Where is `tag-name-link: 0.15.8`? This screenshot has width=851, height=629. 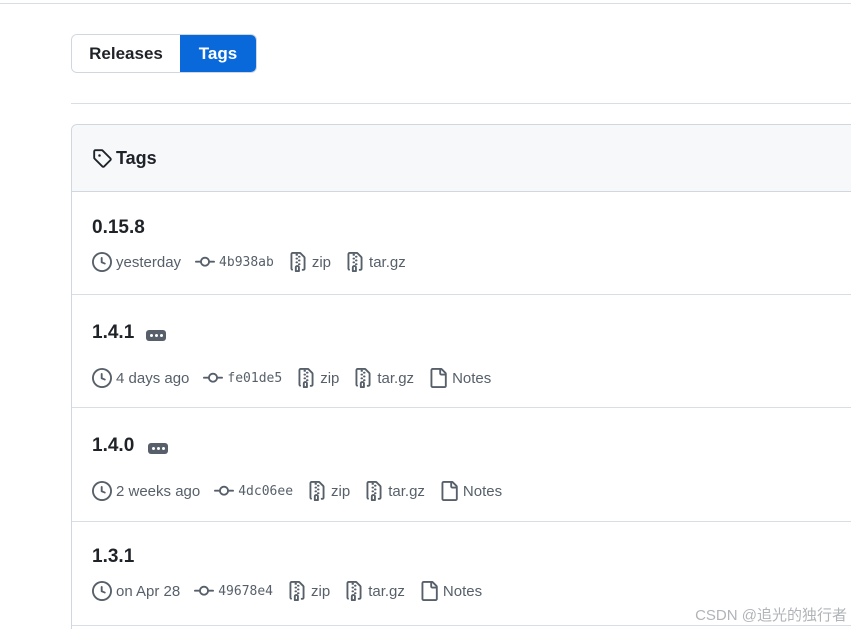
tag-name-link: 0.15.8 is located at coordinates (118, 228).